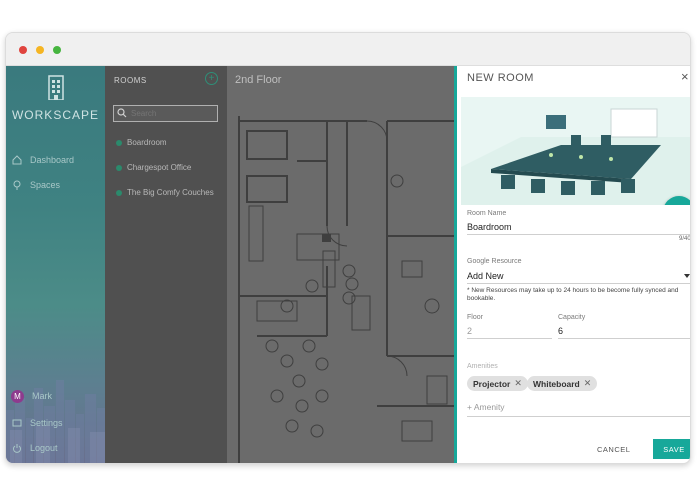 Image resolution: width=700 pixels, height=500 pixels. Describe the element at coordinates (487, 213) in the screenshot. I see `room-name-label: Room Name` at that location.